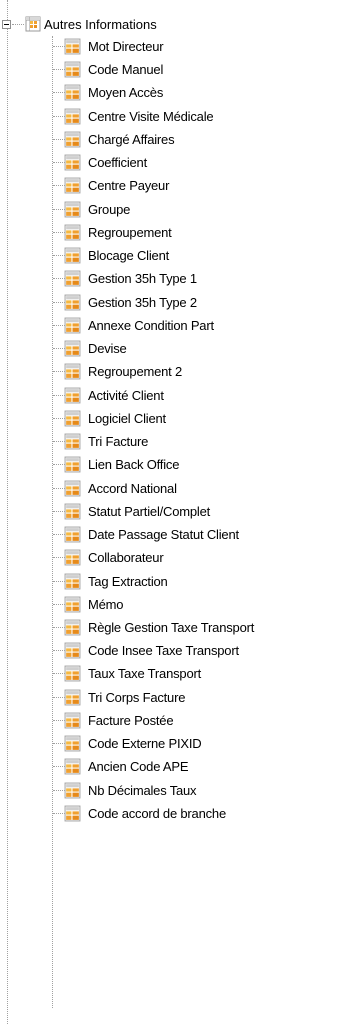 The image size is (357, 1024). I want to click on tree-item: Gestion 35h Type 2, so click(178, 303).